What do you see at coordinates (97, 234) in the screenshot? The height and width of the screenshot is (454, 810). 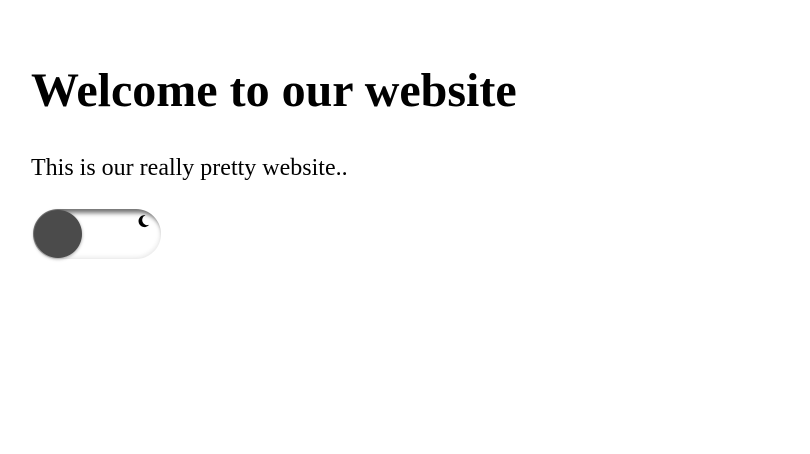 I see `theme-toggle` at bounding box center [97, 234].